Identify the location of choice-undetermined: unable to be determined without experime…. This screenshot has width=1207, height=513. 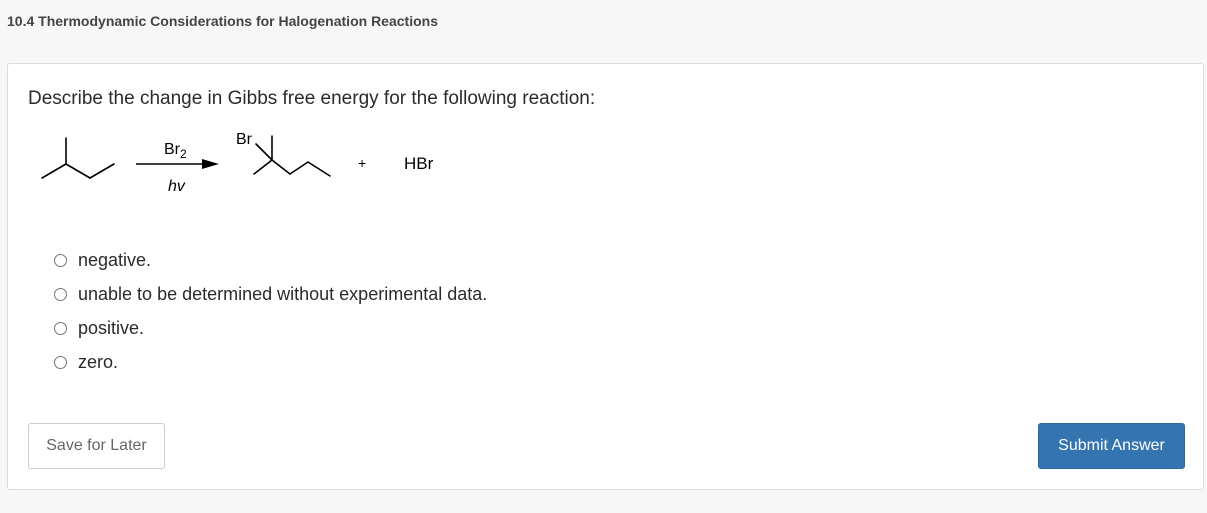
(270, 294).